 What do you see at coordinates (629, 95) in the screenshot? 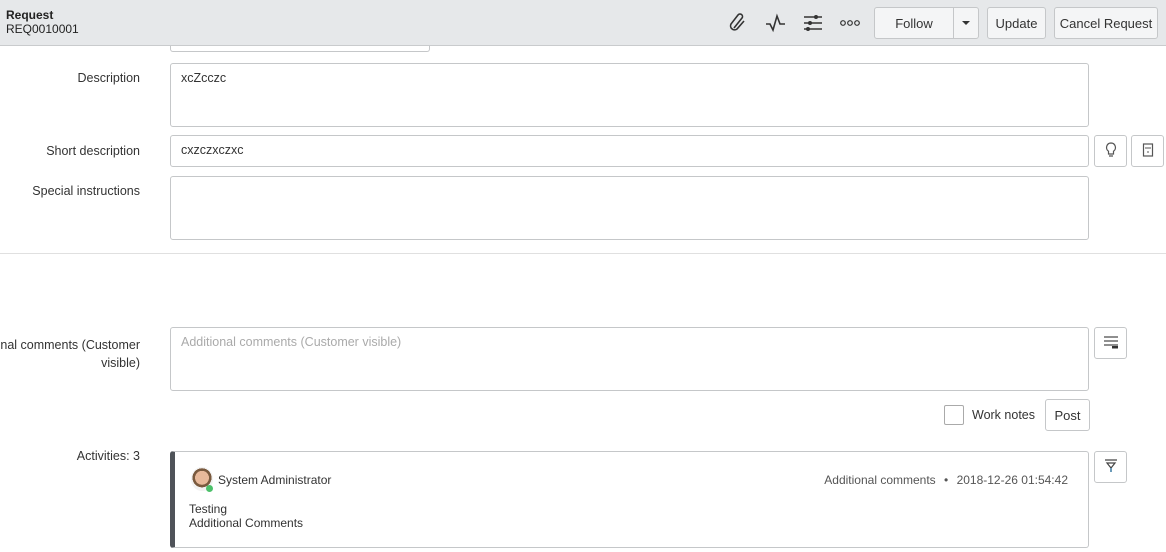
I see `description-field: xcZcczc` at bounding box center [629, 95].